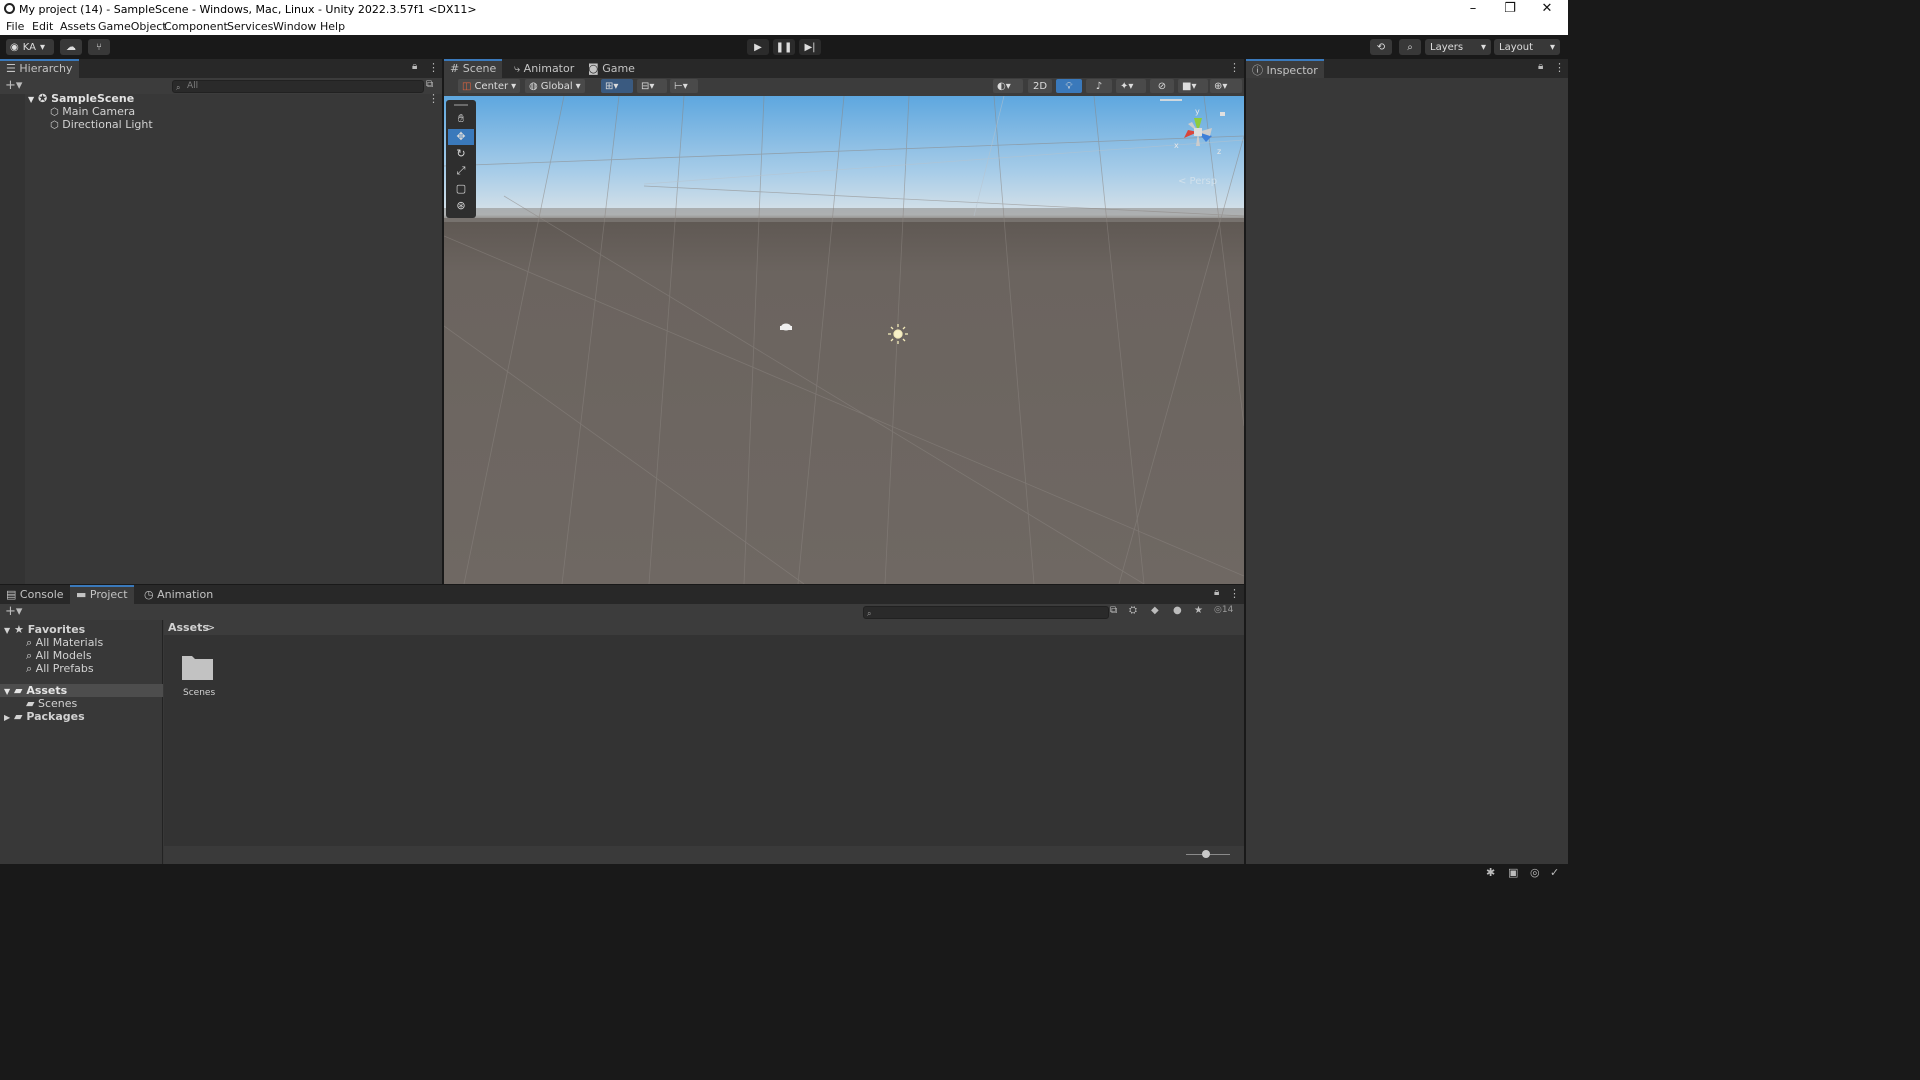 Image resolution: width=1920 pixels, height=1080 pixels. What do you see at coordinates (1133, 610) in the screenshot?
I see `filter-type-icon: ⛭` at bounding box center [1133, 610].